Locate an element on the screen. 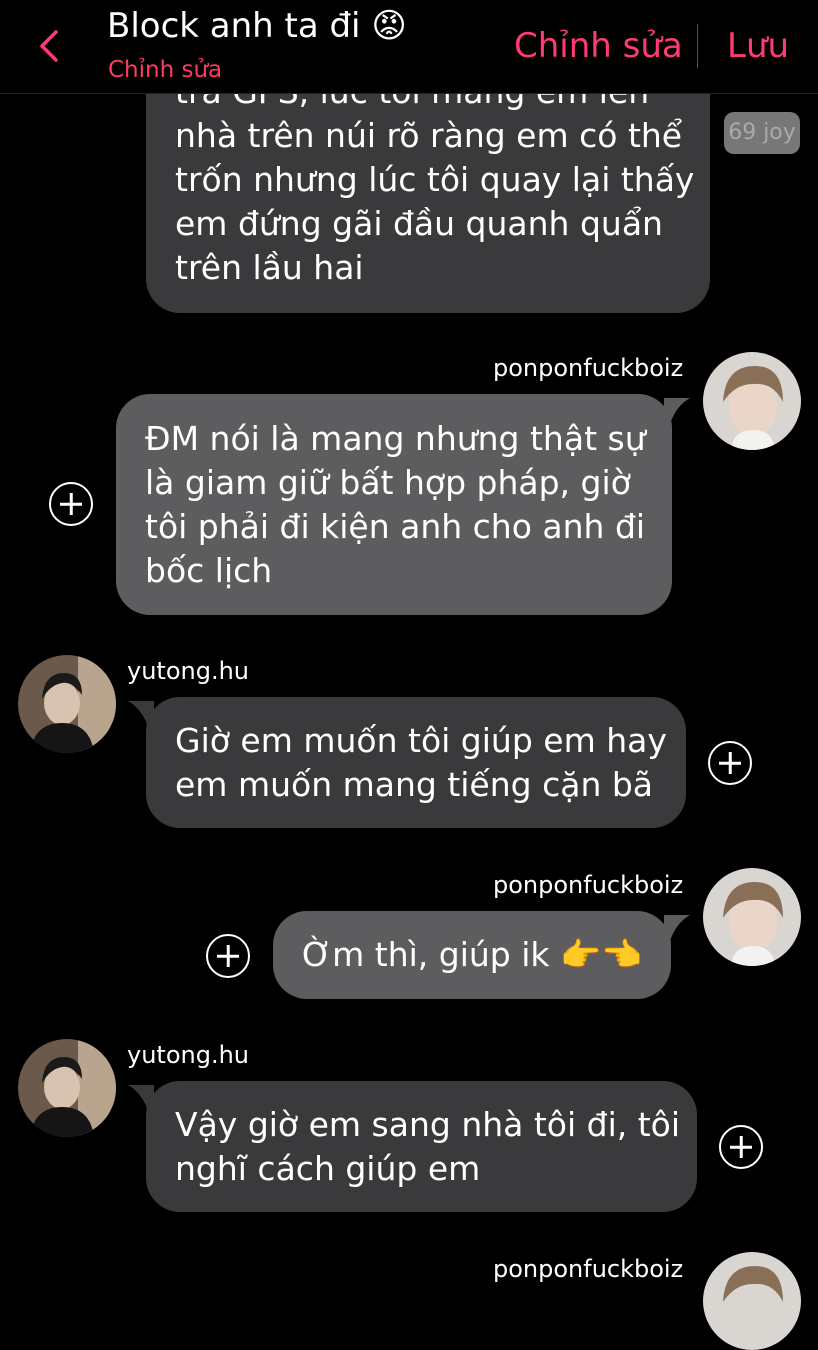  save-button: Lưu is located at coordinates (758, 46).